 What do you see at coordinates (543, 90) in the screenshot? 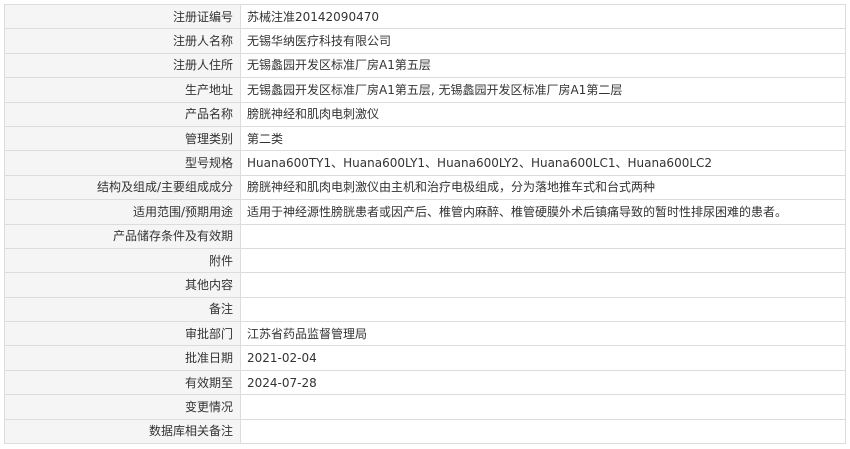
I see `row-value: 无锡蠡园开发区标准厂房A1第五层, 无锡蠡园开发区标准厂房A1第二层` at bounding box center [543, 90].